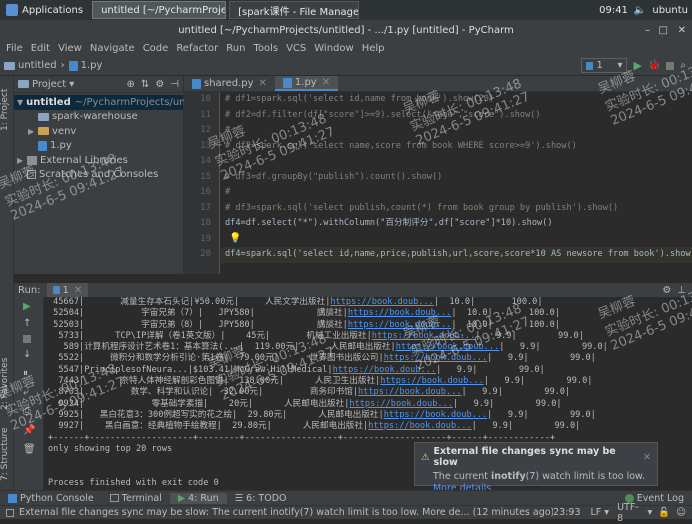  I want to click on notification-title: External file changes sync may be slow, so click(524, 457).